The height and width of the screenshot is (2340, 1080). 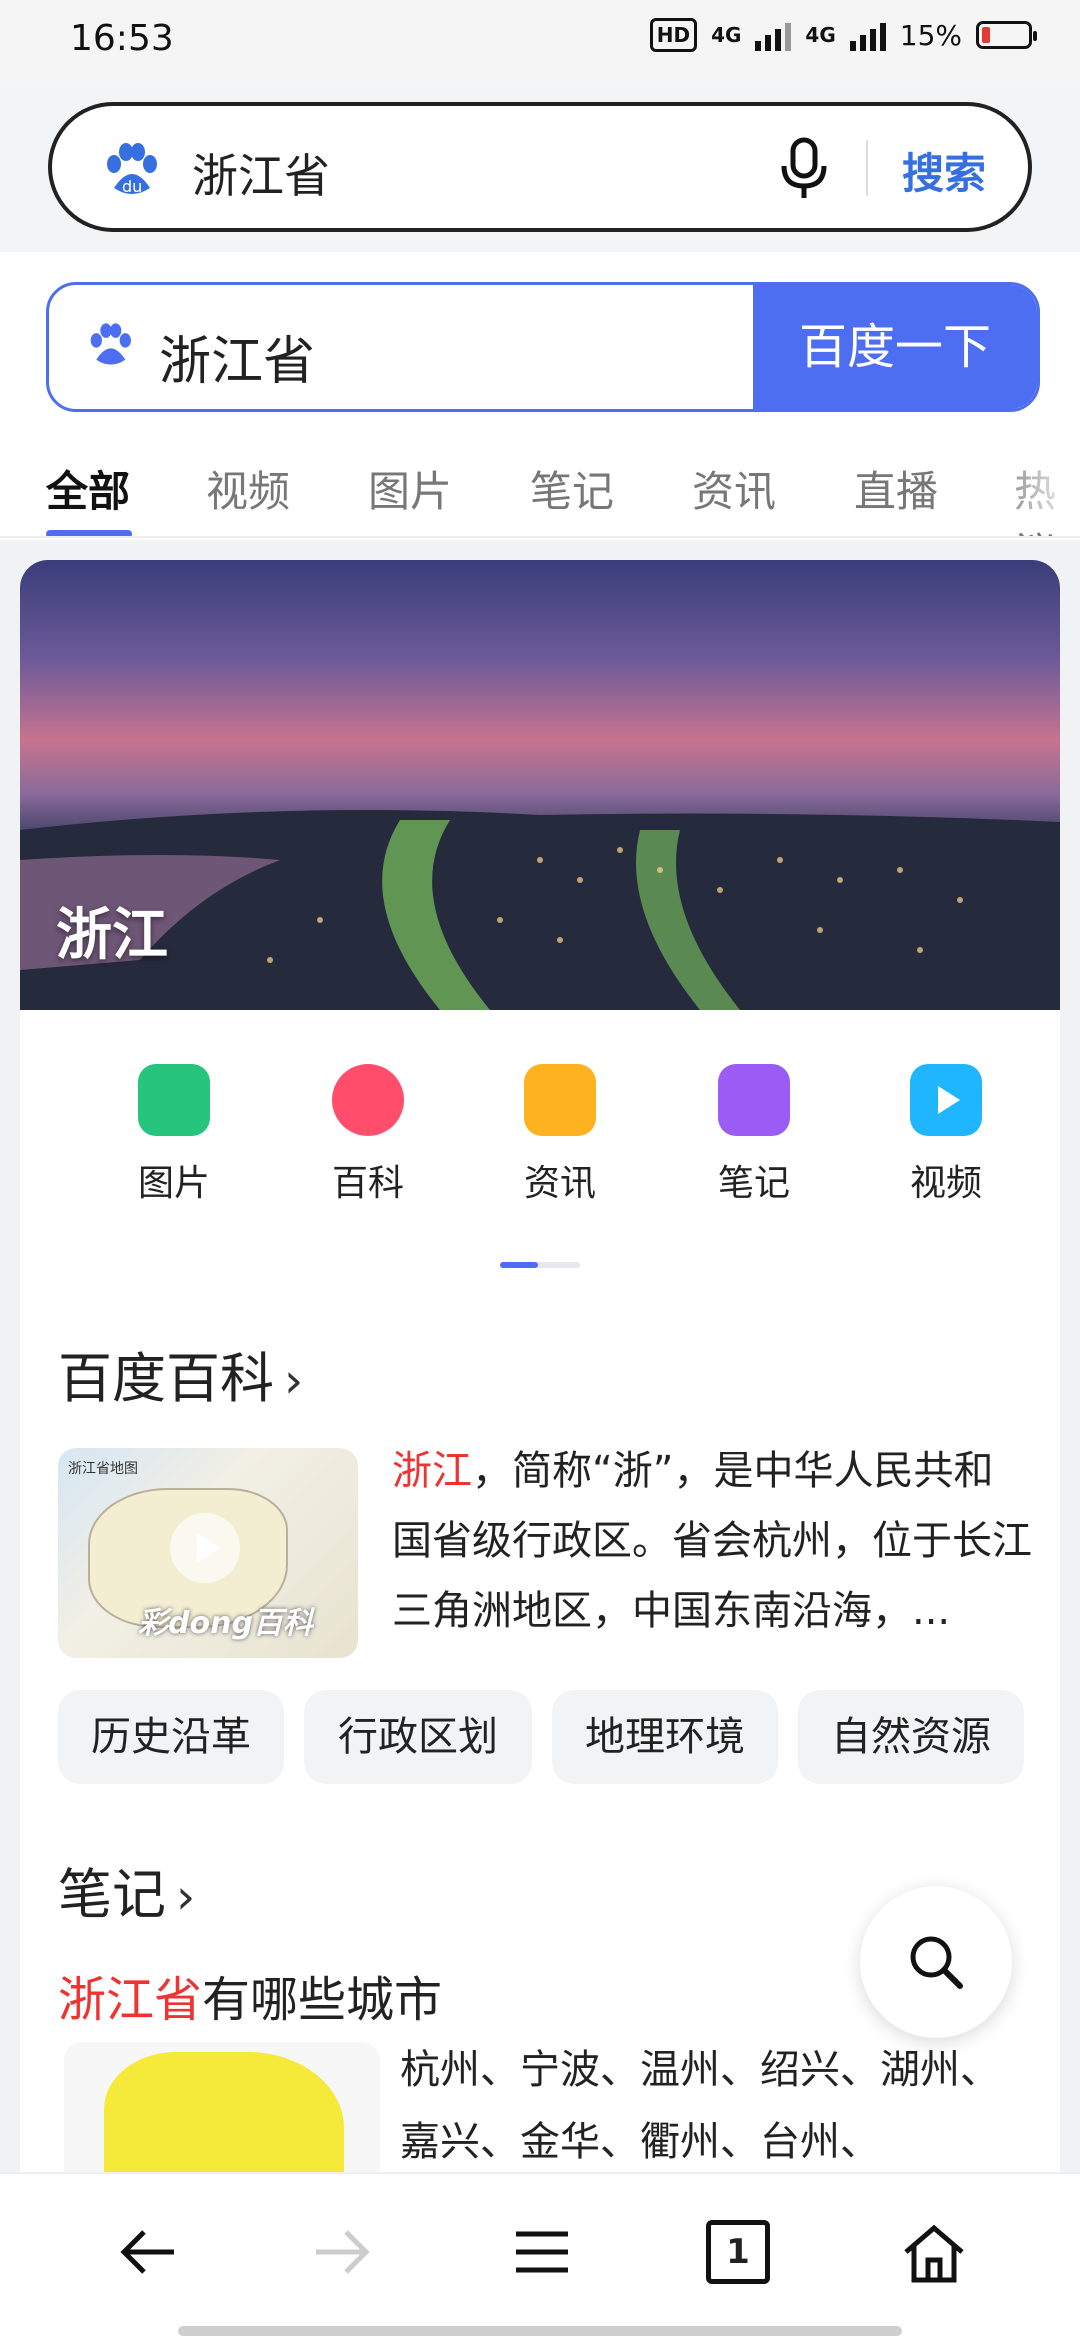 I want to click on baidu-search-box: 浙江省 百度一下, so click(x=543, y=347).